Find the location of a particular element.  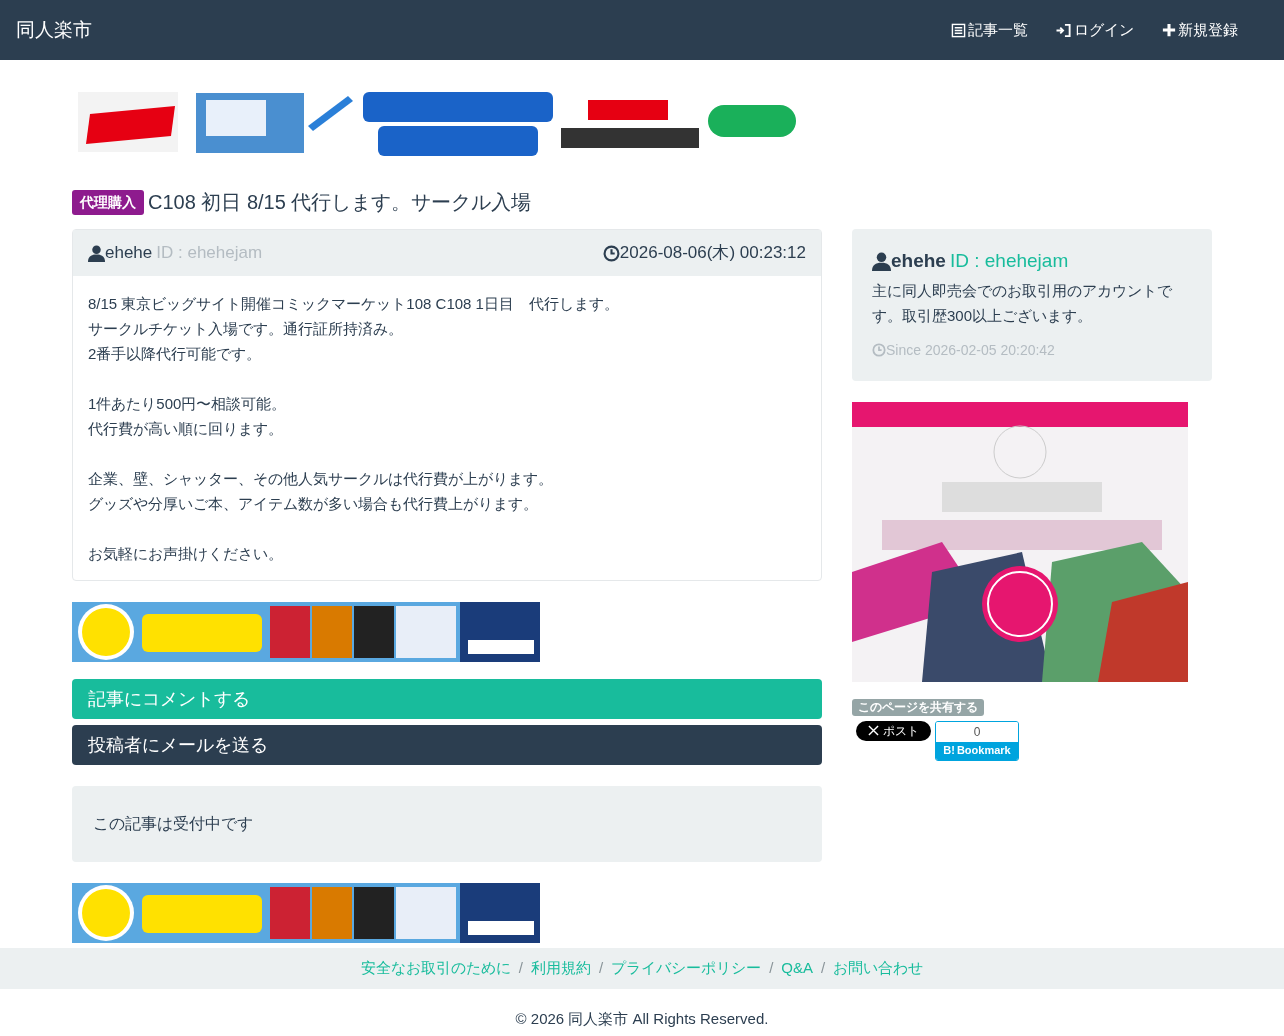

body-text: サークルチケット入場です。通行証所持済み。 is located at coordinates (246, 329).